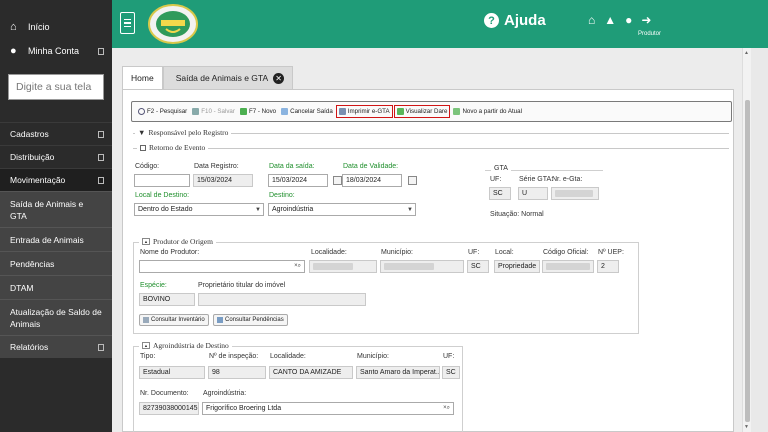 The height and width of the screenshot is (432, 768). Describe the element at coordinates (56, 287) in the screenshot. I see `sidebar-subitem-dtam: DTAM` at that location.